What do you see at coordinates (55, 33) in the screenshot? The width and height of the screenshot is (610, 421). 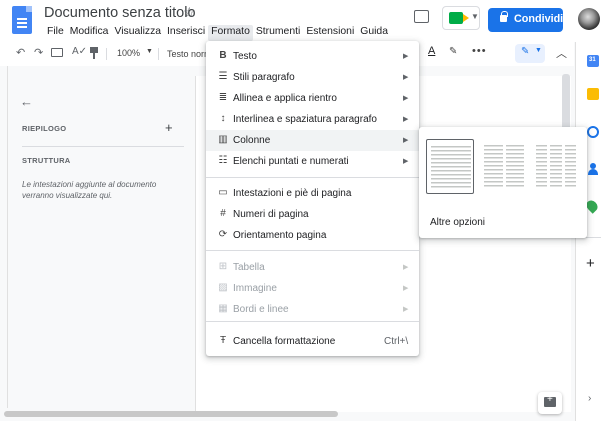 I see `menu-file: File` at bounding box center [55, 33].